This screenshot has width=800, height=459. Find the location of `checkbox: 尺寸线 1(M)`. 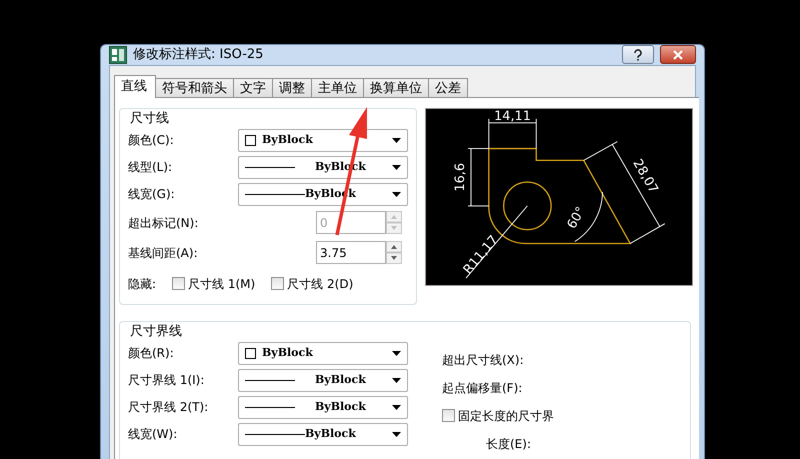

checkbox: 尺寸线 1(M) is located at coordinates (214, 283).